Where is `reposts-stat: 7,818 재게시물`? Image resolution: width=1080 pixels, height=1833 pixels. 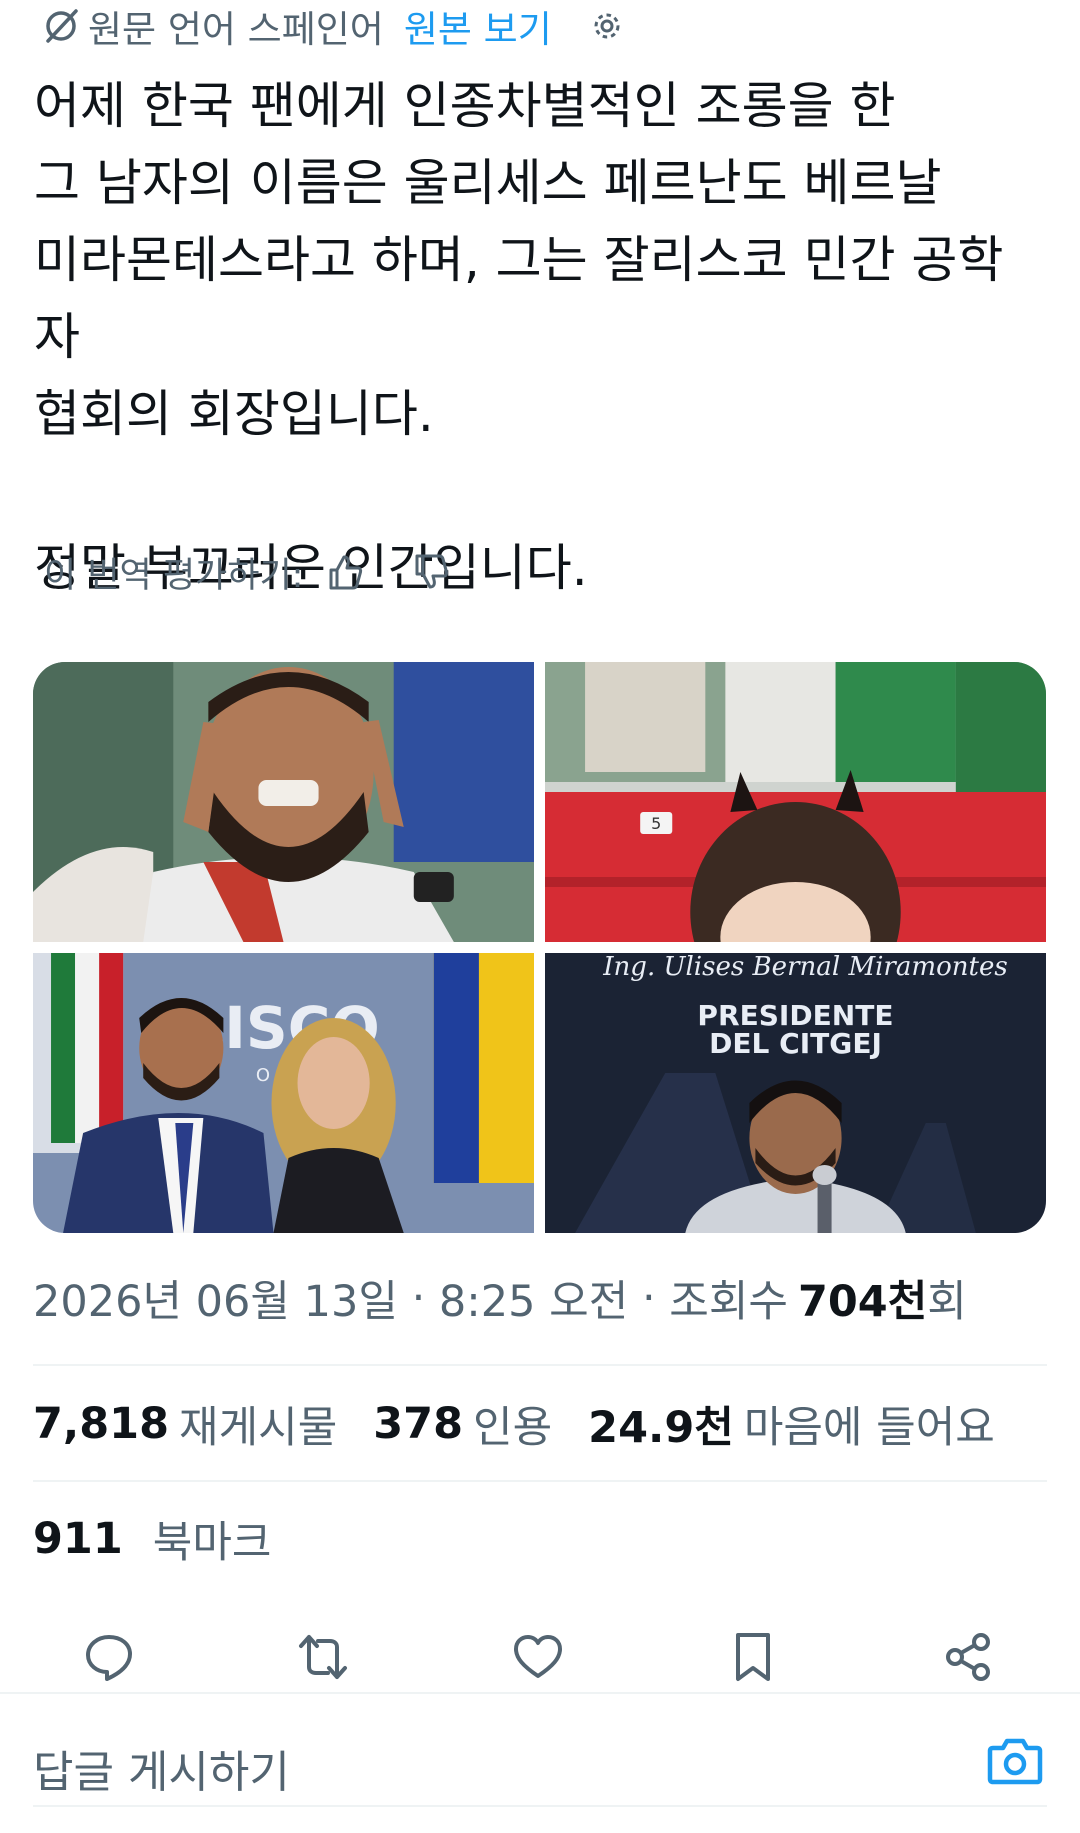 reposts-stat: 7,818 재게시물 is located at coordinates (185, 1424).